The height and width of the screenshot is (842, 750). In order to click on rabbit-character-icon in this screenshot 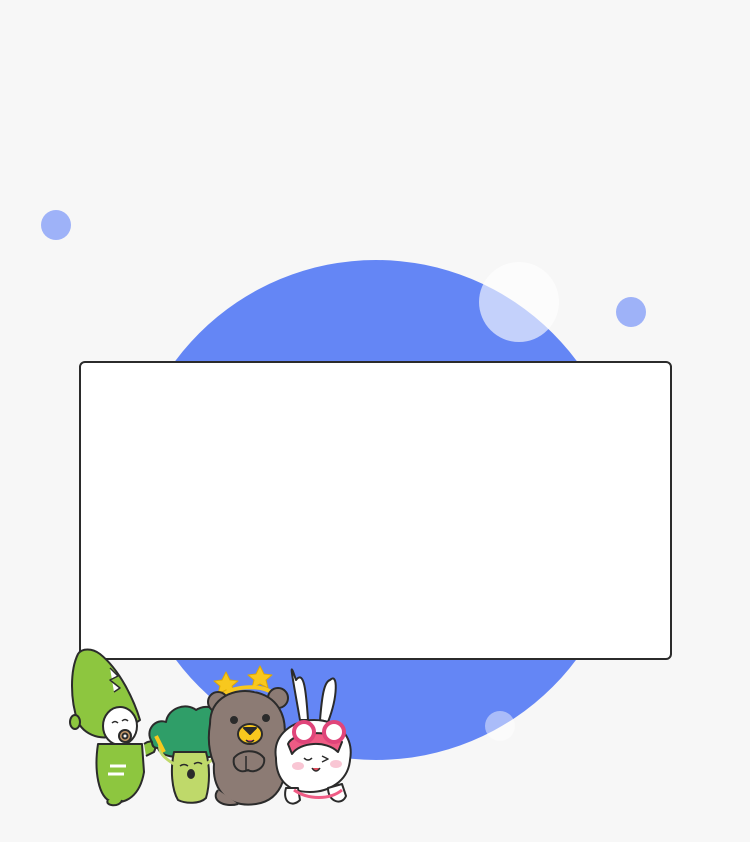, I will do `click(313, 736)`.